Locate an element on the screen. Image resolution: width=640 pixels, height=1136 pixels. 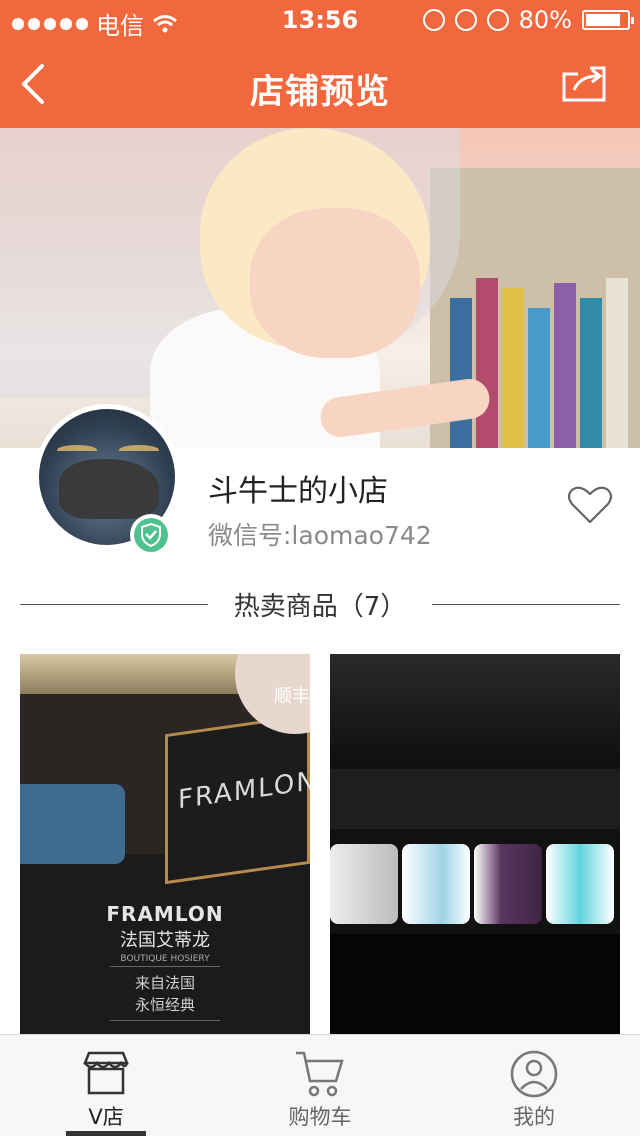
battery-icon is located at coordinates (608, 20).